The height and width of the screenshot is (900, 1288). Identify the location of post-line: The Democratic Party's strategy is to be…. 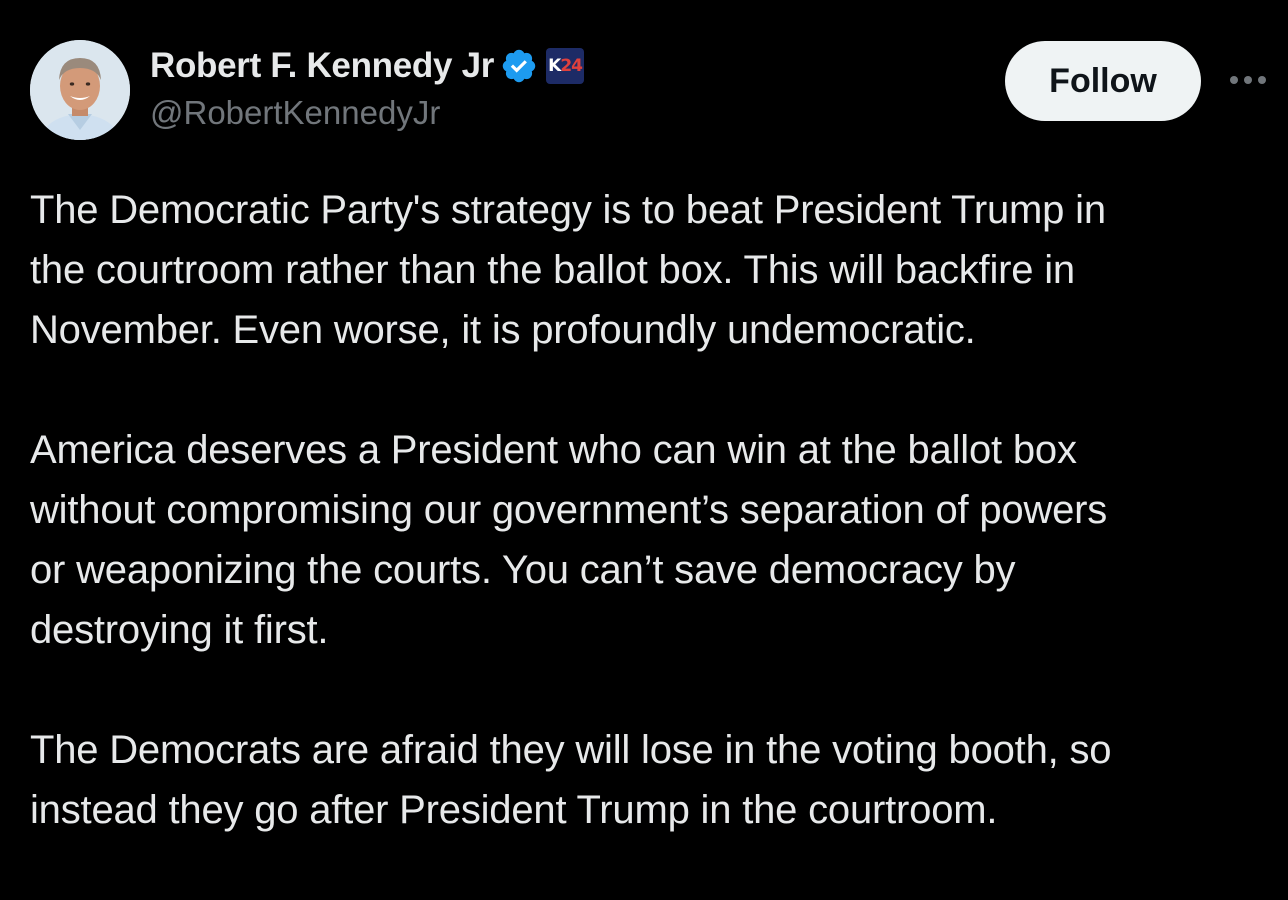
(568, 210).